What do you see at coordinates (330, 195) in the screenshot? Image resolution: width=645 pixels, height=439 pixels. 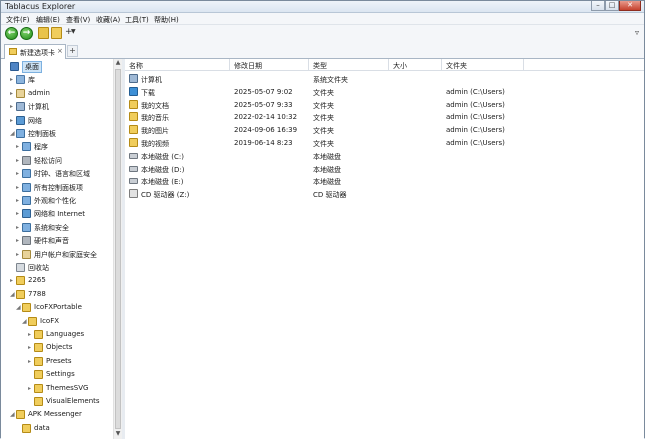 I see `file-type: CD 驱动器` at bounding box center [330, 195].